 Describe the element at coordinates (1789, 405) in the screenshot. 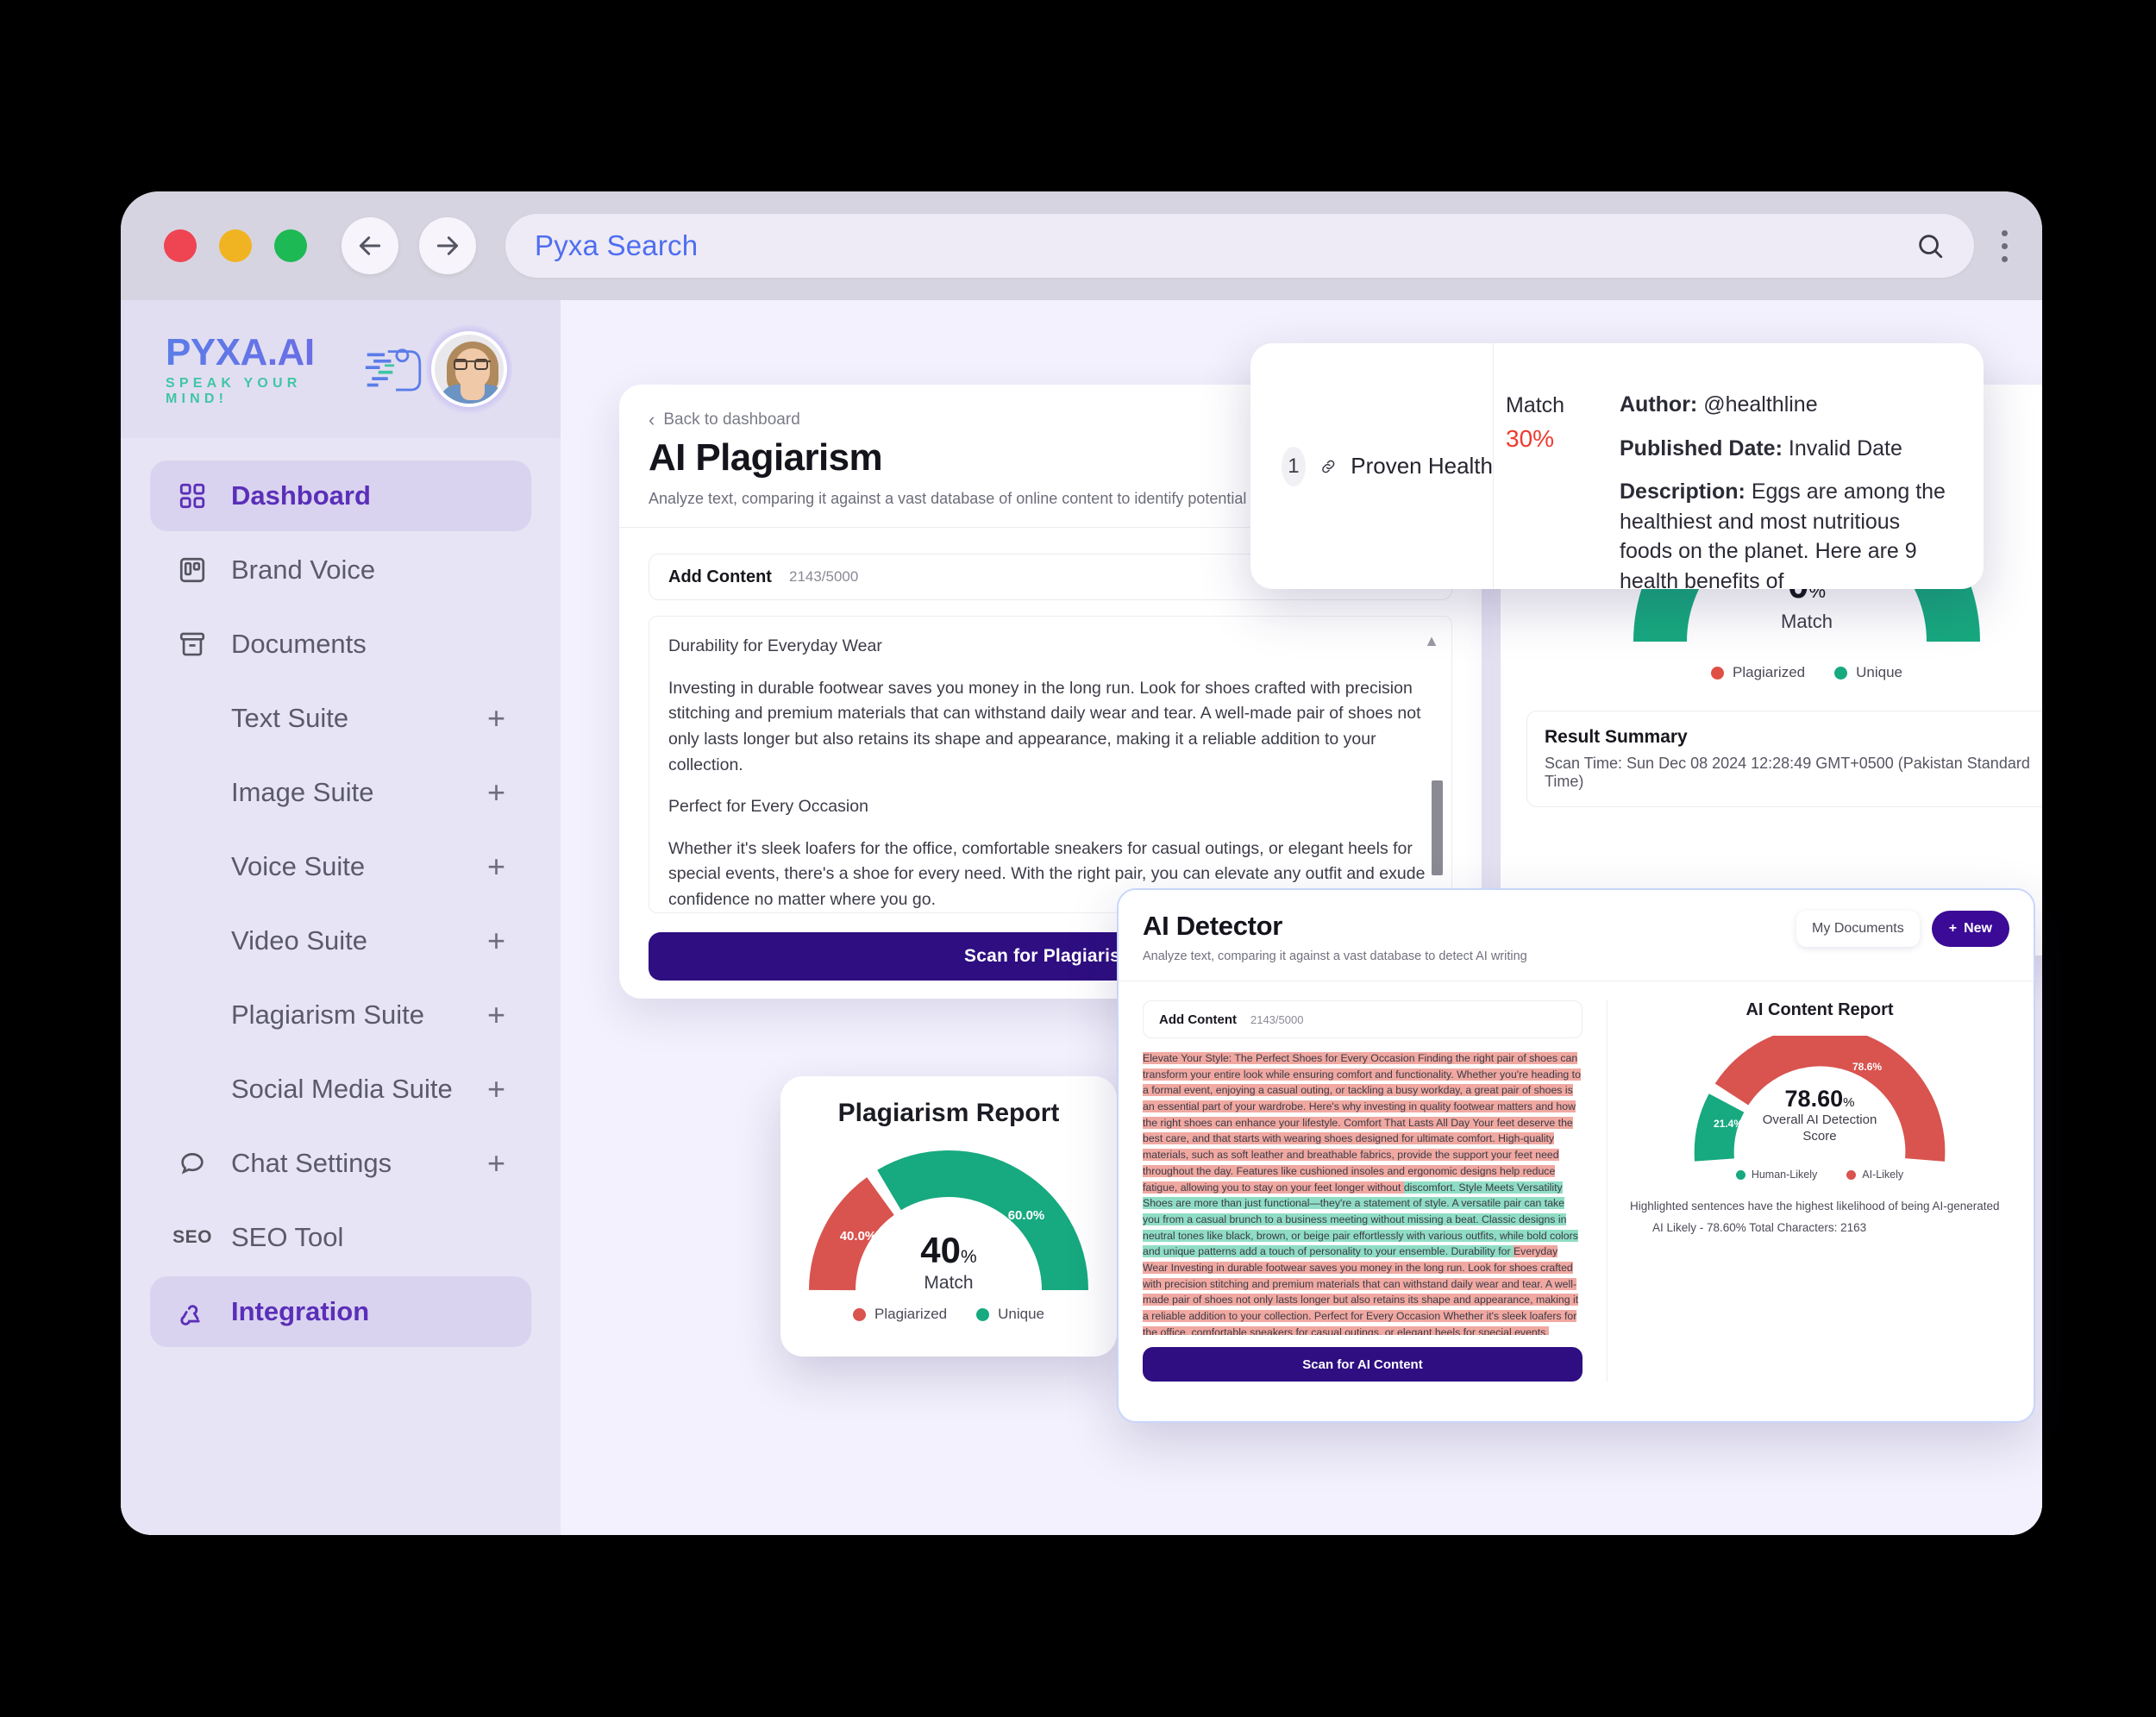

I see `author-line: Author: @healthline` at that location.